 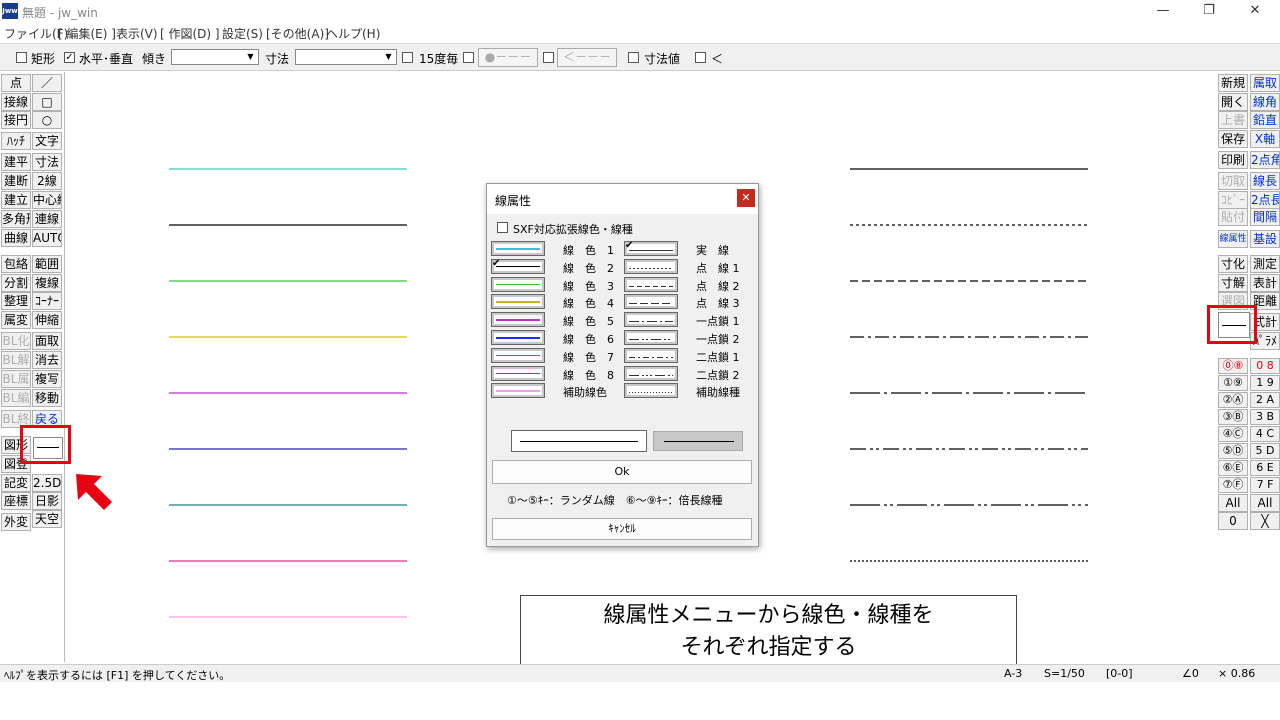 I want to click on tool-button: ○, so click(x=47, y=120).